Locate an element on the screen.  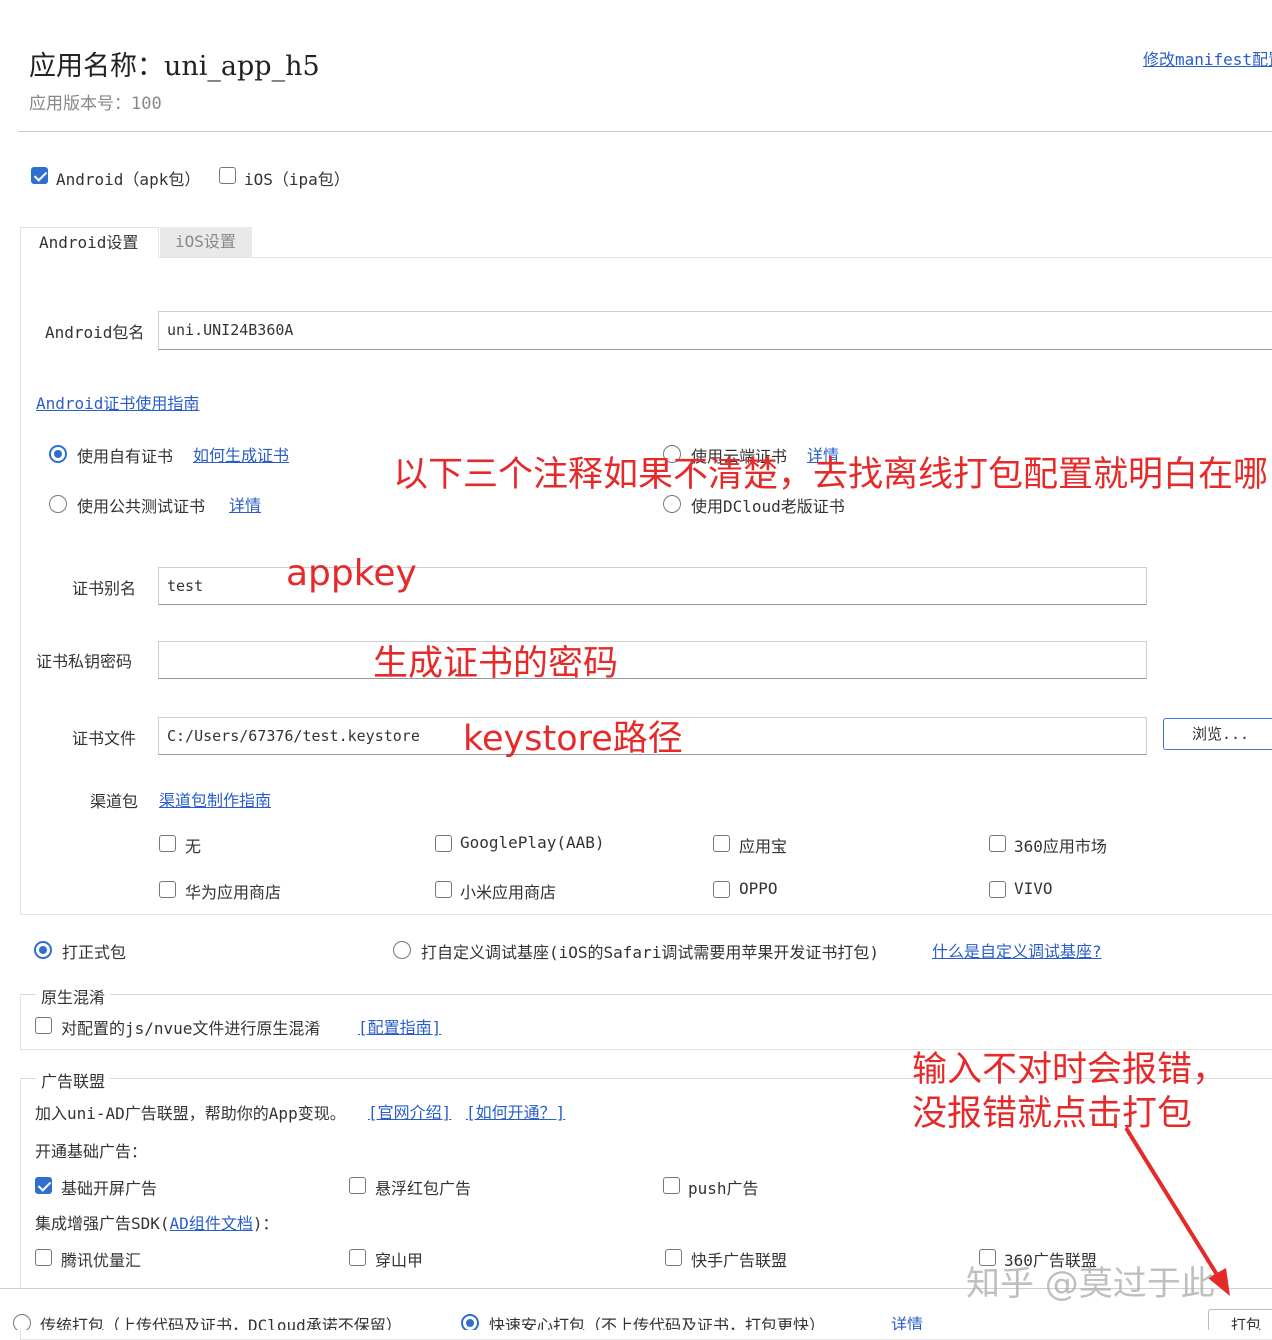
tab-ios-settings: iOS设置 is located at coordinates (206, 242).